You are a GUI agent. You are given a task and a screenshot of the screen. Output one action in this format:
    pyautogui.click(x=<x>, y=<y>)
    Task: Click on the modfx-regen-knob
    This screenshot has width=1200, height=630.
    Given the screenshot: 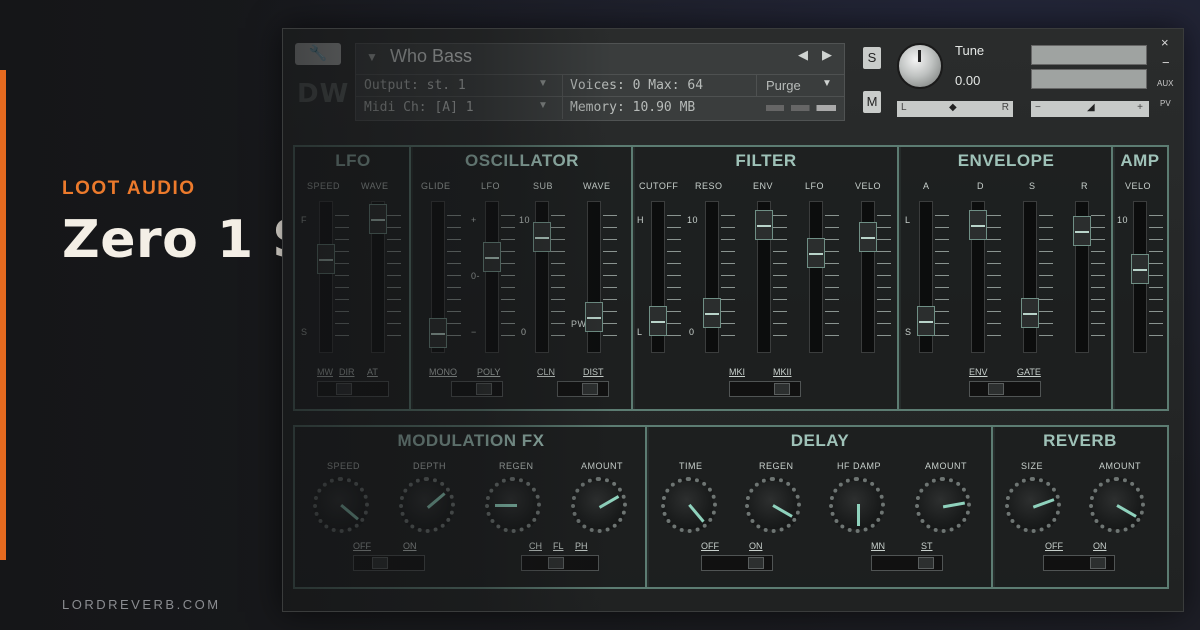 What is the action you would take?
    pyautogui.click(x=513, y=505)
    